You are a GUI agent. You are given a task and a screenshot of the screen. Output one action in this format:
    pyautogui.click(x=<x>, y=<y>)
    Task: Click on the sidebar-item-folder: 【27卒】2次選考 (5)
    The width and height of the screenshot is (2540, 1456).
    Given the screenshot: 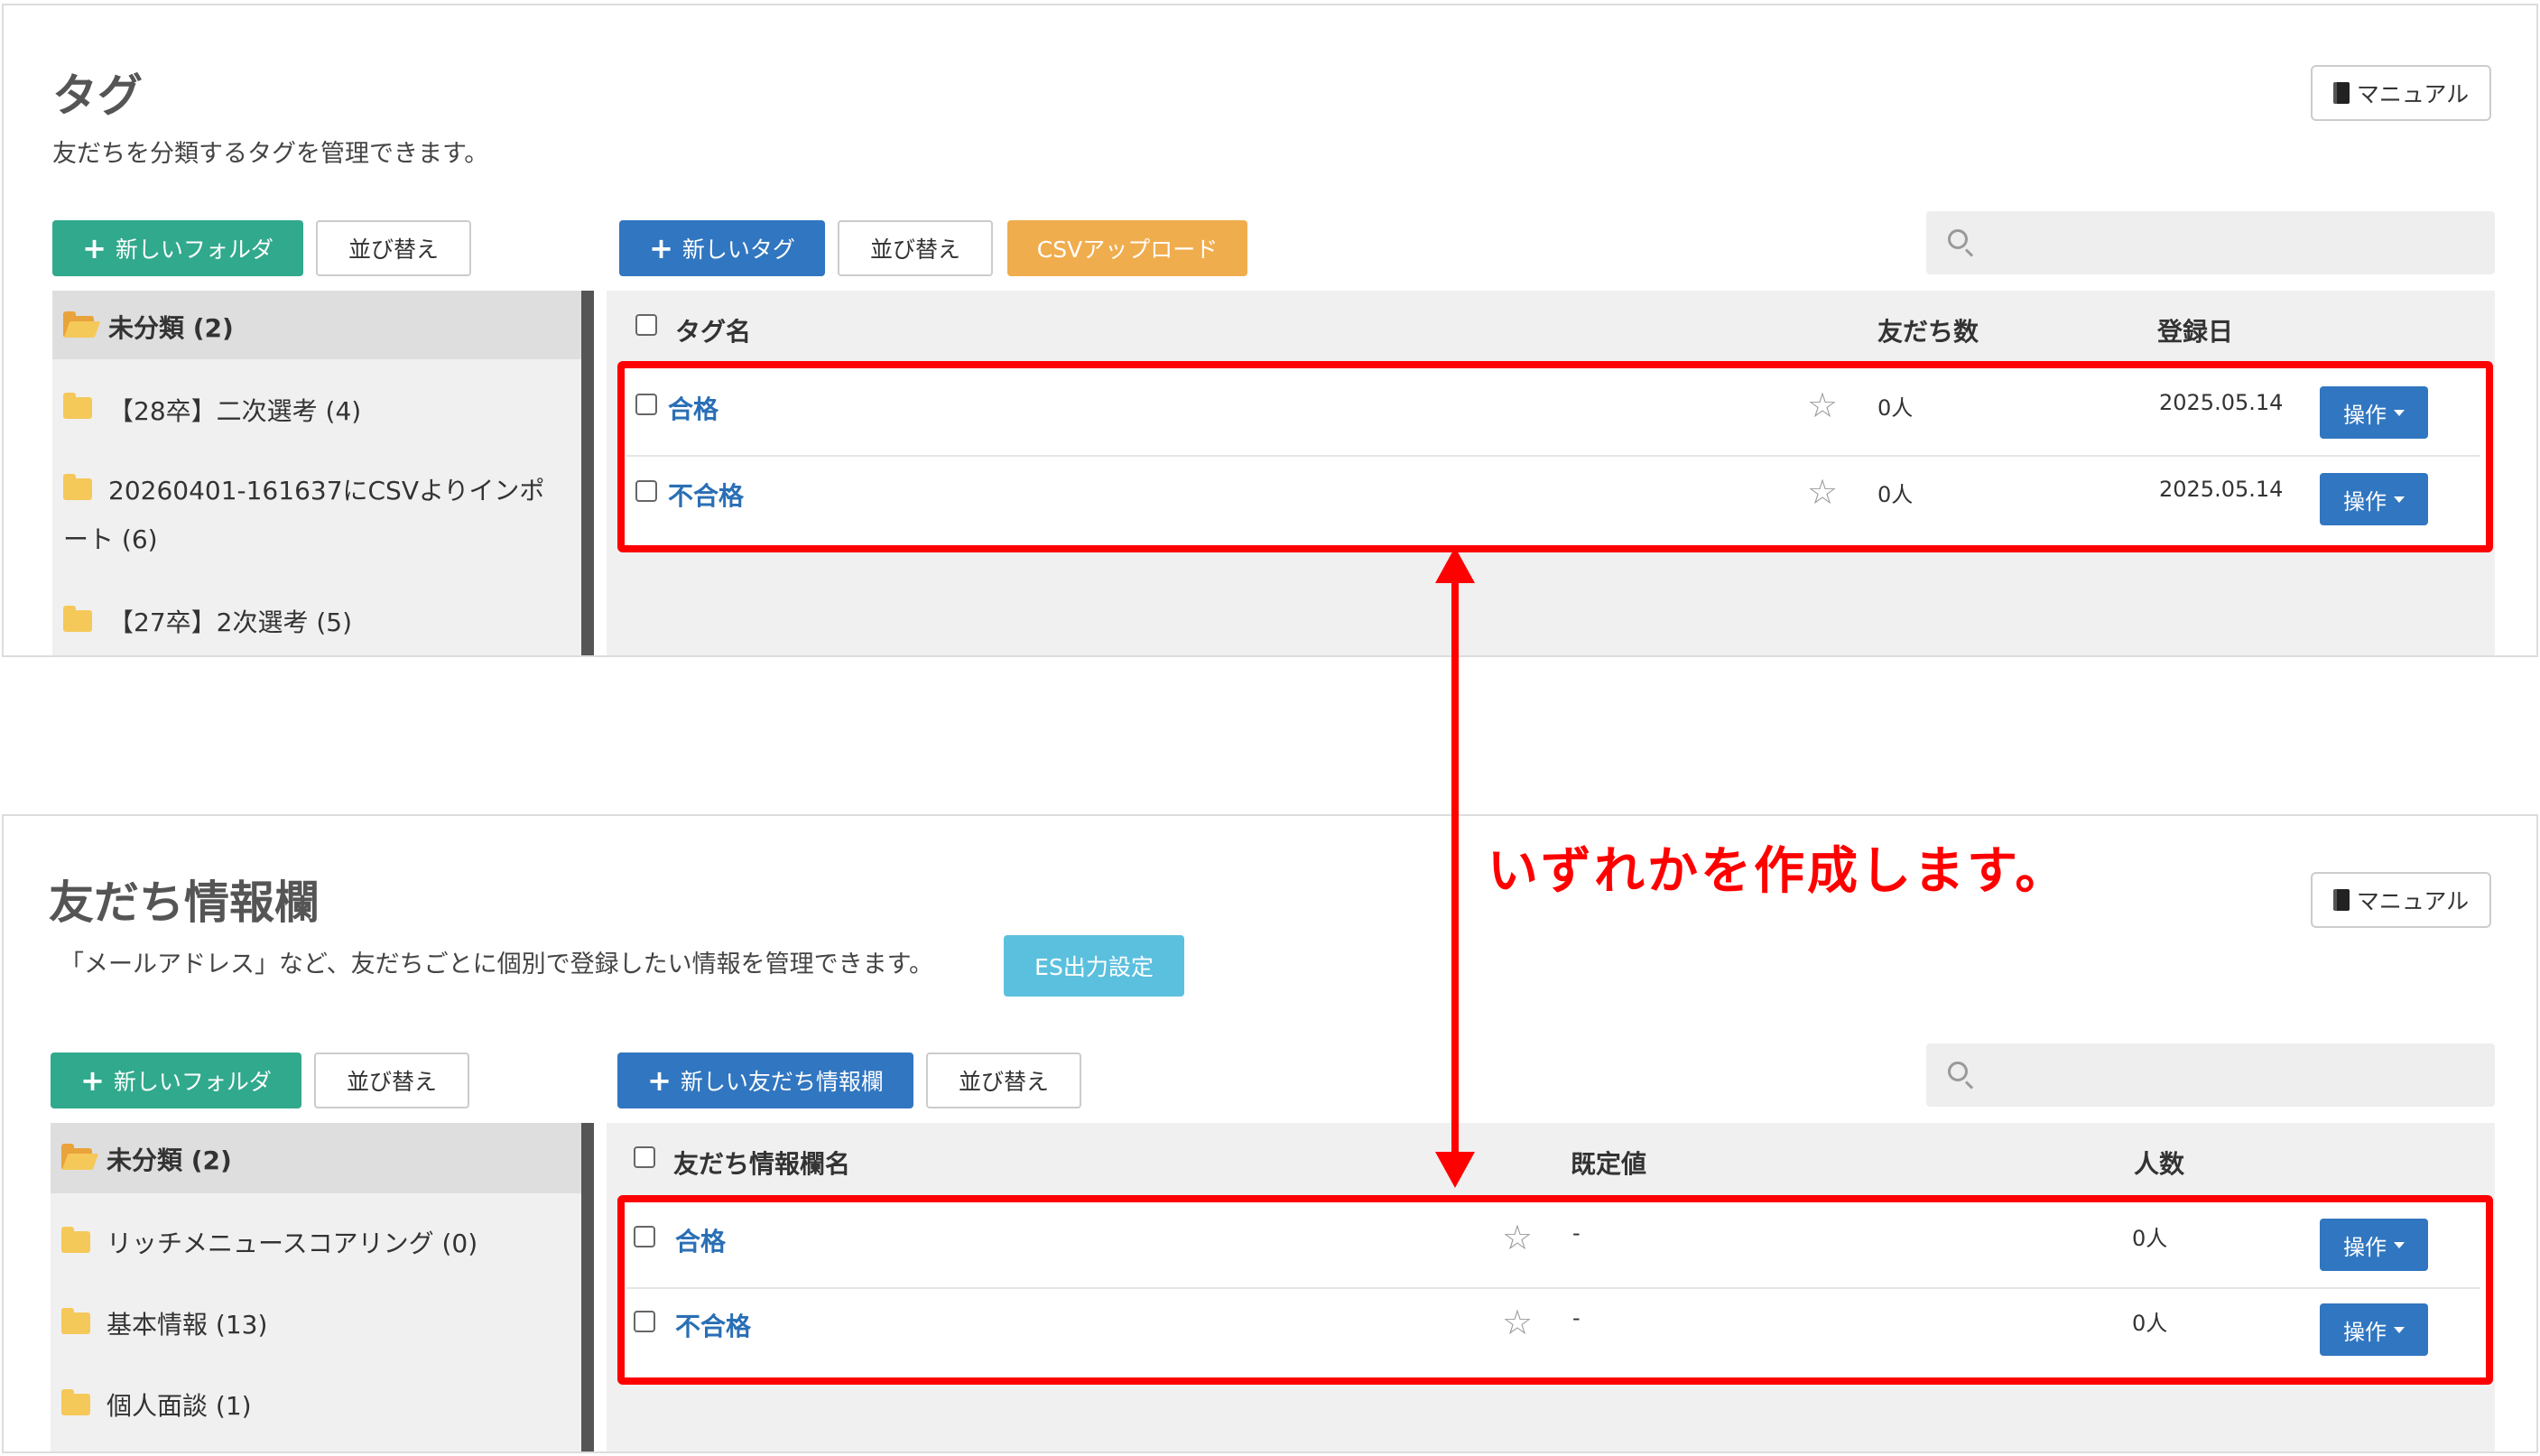 What is the action you would take?
    pyautogui.click(x=316, y=620)
    